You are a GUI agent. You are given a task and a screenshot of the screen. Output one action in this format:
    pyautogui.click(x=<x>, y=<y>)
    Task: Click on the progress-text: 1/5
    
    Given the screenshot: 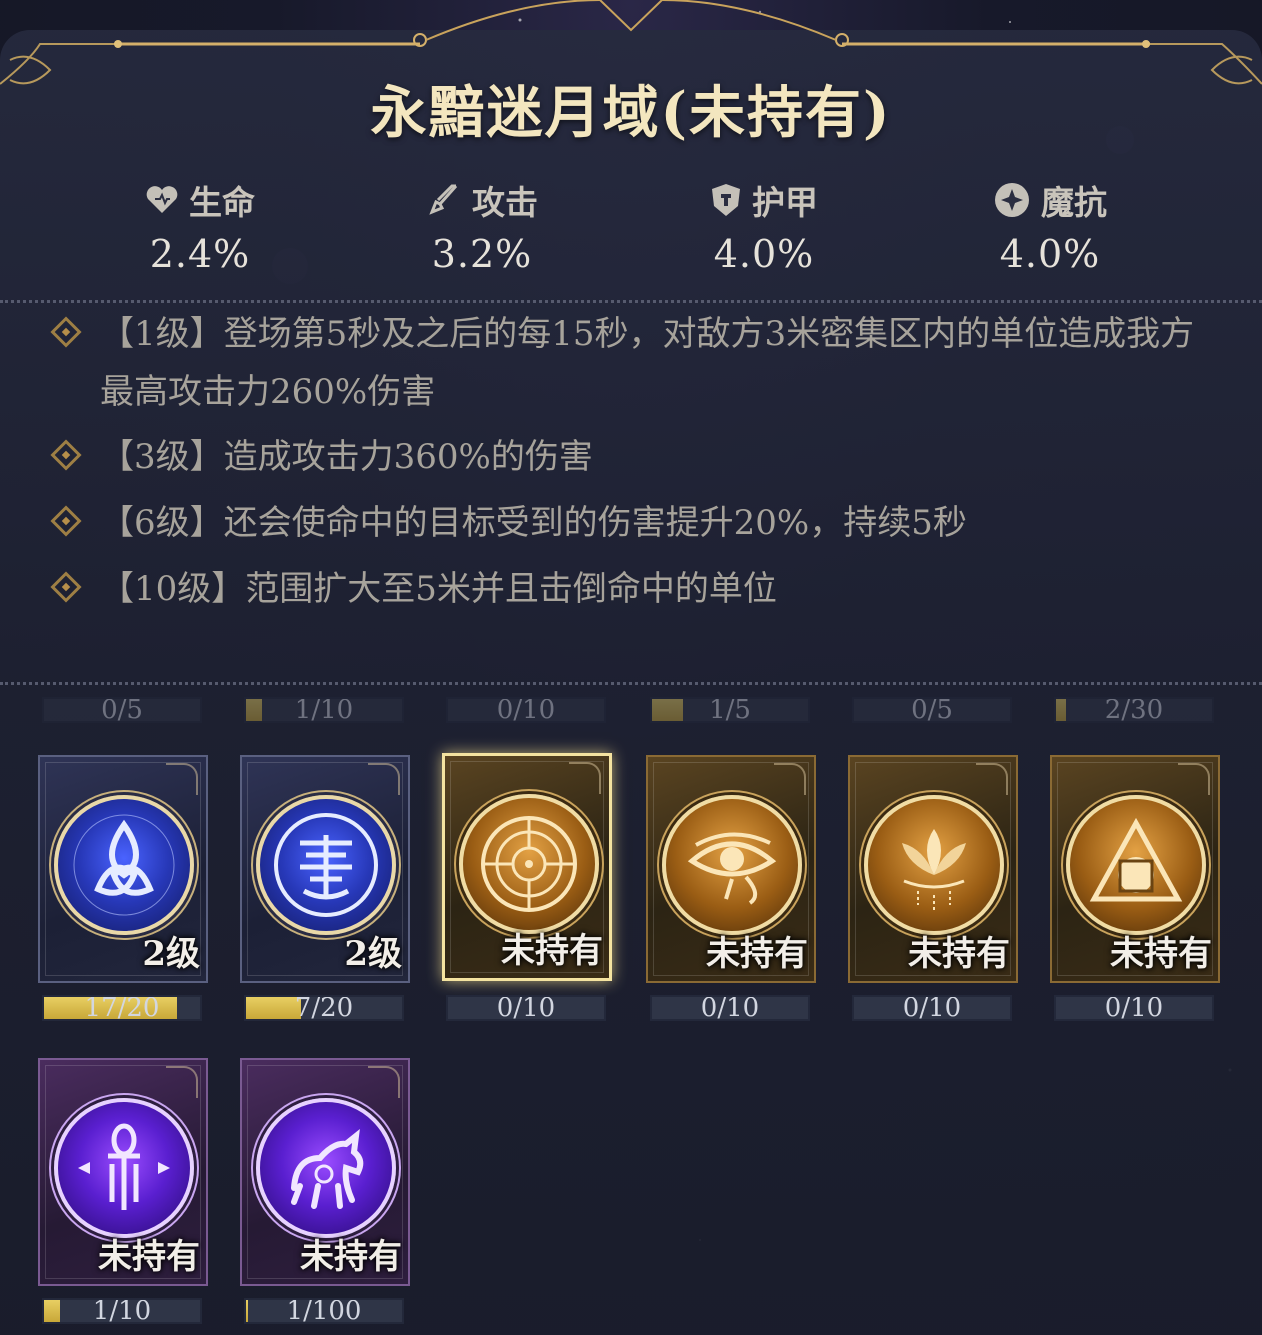 What is the action you would take?
    pyautogui.click(x=730, y=710)
    